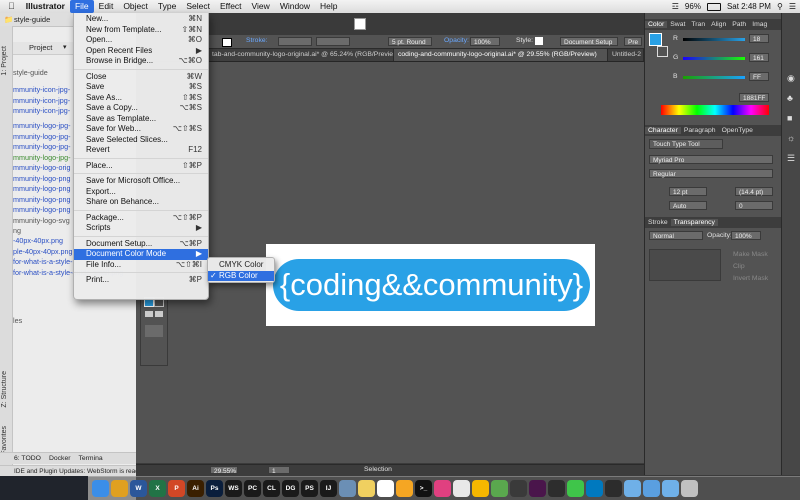 This screenshot has height=500, width=800. Describe the element at coordinates (4, 389) in the screenshot. I see `structure-tool-tab: Z: Structure` at that location.